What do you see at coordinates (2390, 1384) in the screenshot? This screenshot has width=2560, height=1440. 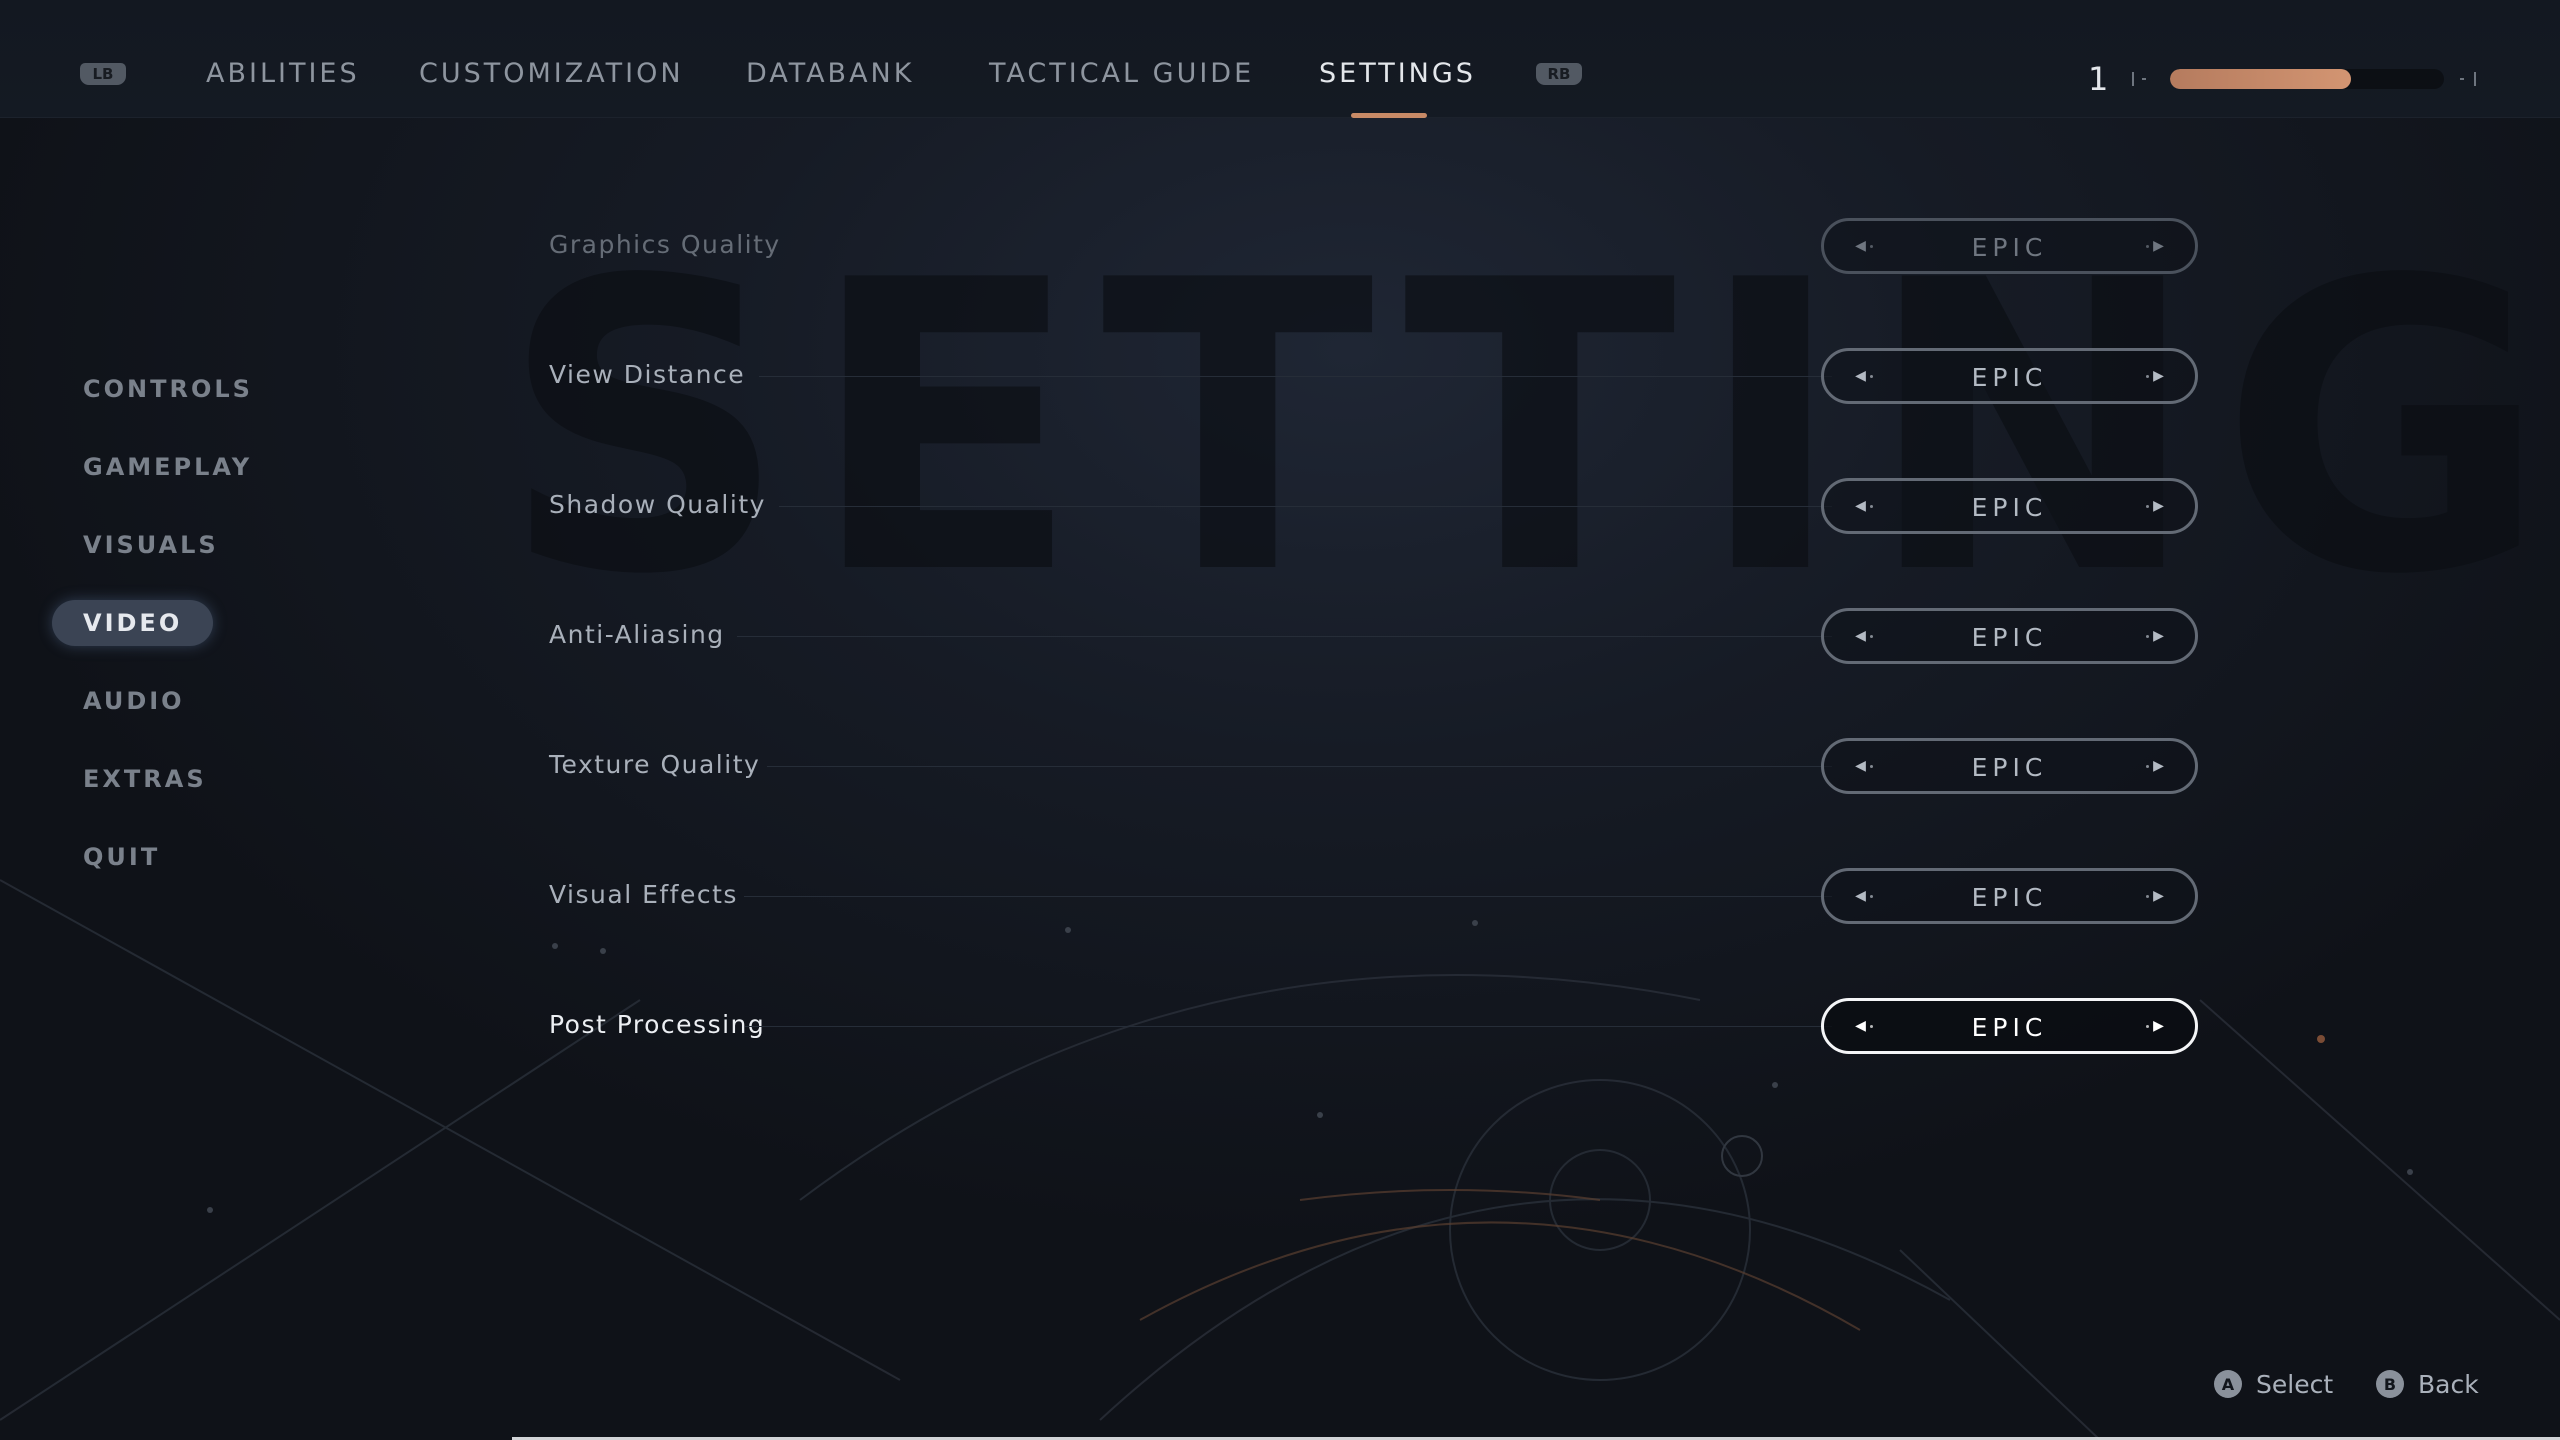 I see `b-button-icon: B` at bounding box center [2390, 1384].